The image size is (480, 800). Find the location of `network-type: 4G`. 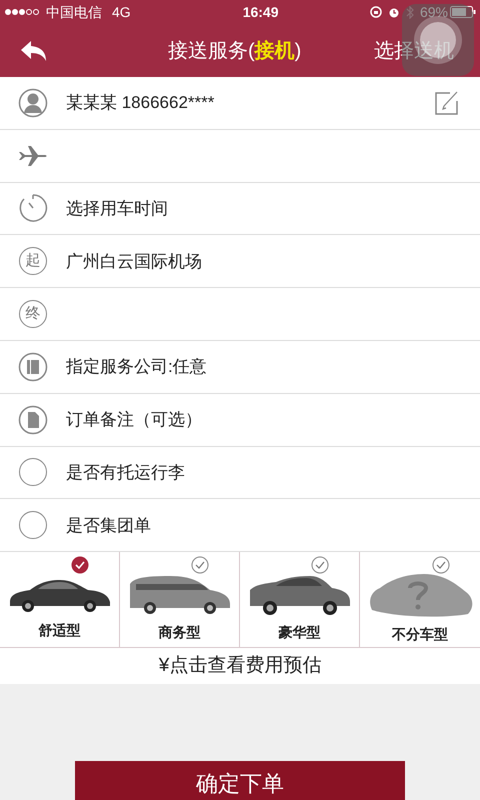

network-type: 4G is located at coordinates (121, 12).